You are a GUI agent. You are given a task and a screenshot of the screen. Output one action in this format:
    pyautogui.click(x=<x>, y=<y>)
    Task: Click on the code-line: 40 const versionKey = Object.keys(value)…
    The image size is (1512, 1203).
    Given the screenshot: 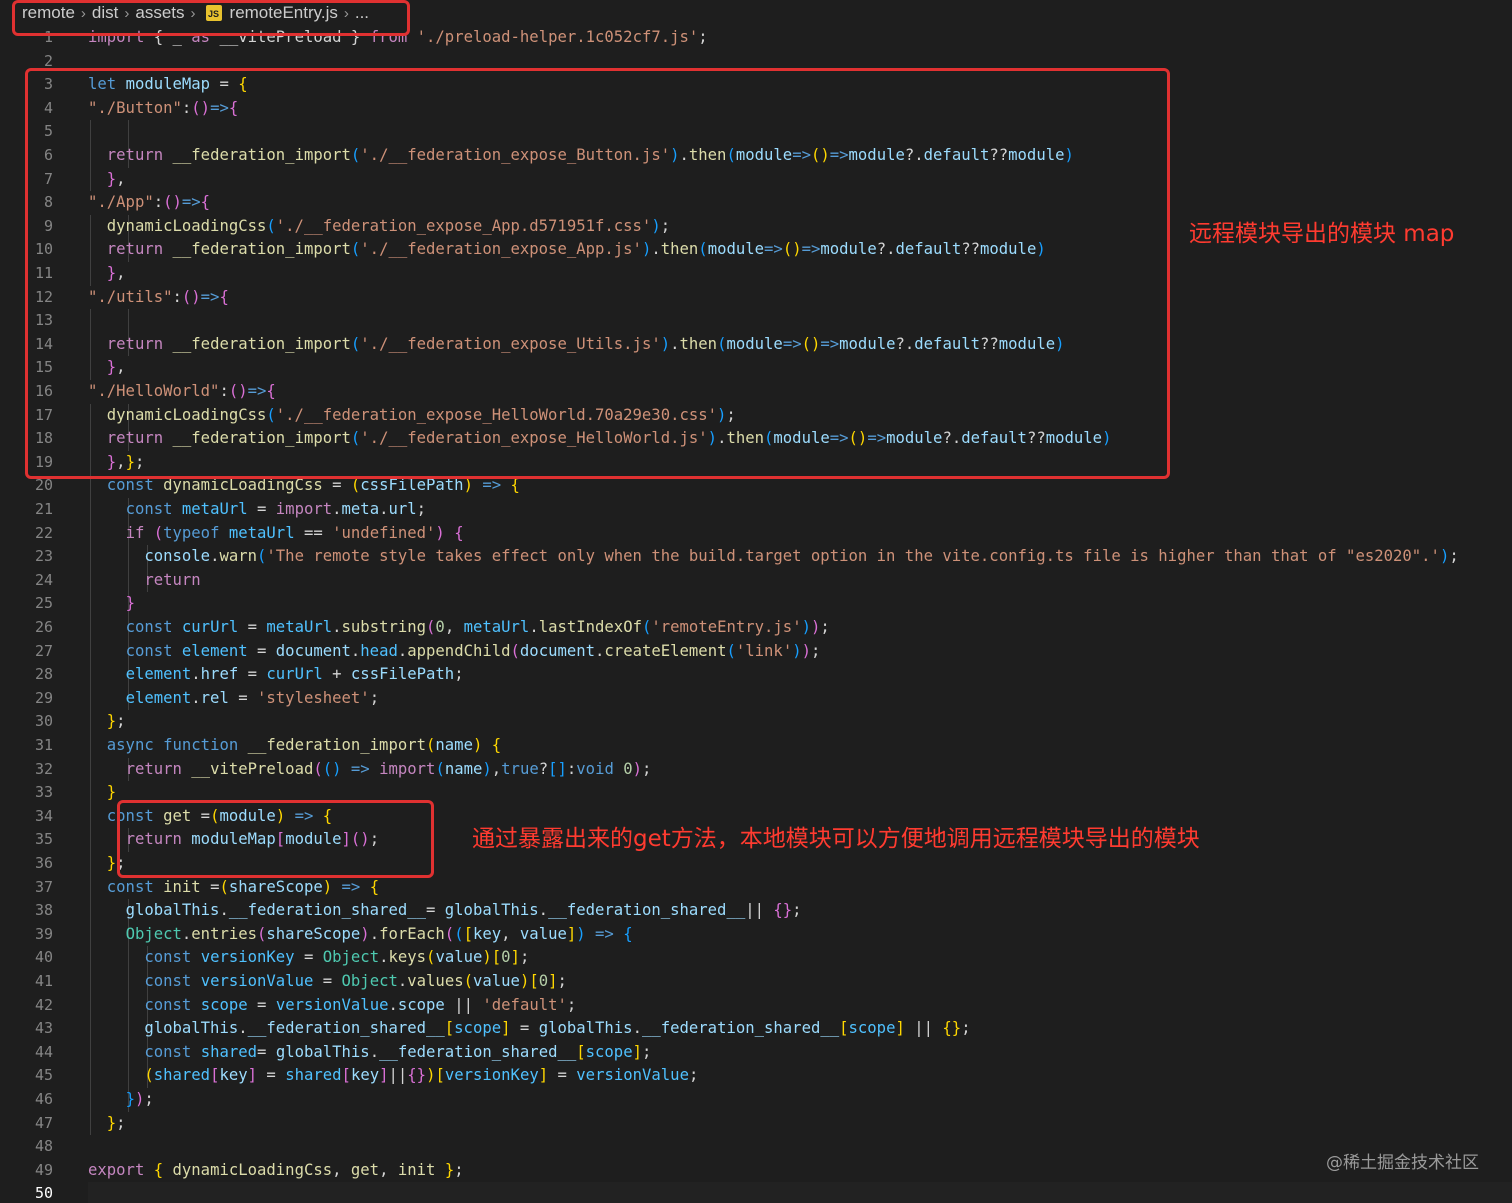 What is the action you would take?
    pyautogui.click(x=756, y=958)
    